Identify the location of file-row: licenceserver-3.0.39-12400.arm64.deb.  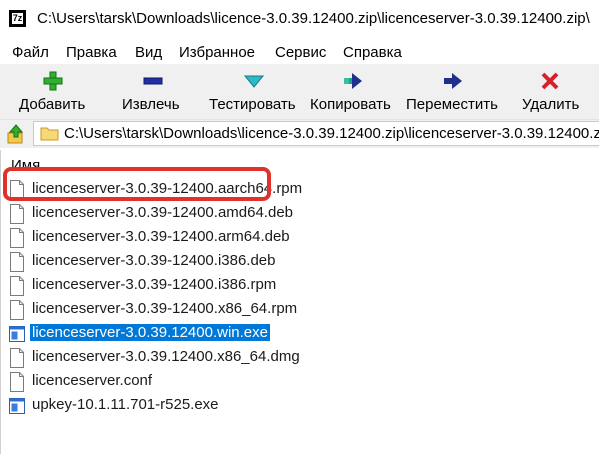
(159, 238).